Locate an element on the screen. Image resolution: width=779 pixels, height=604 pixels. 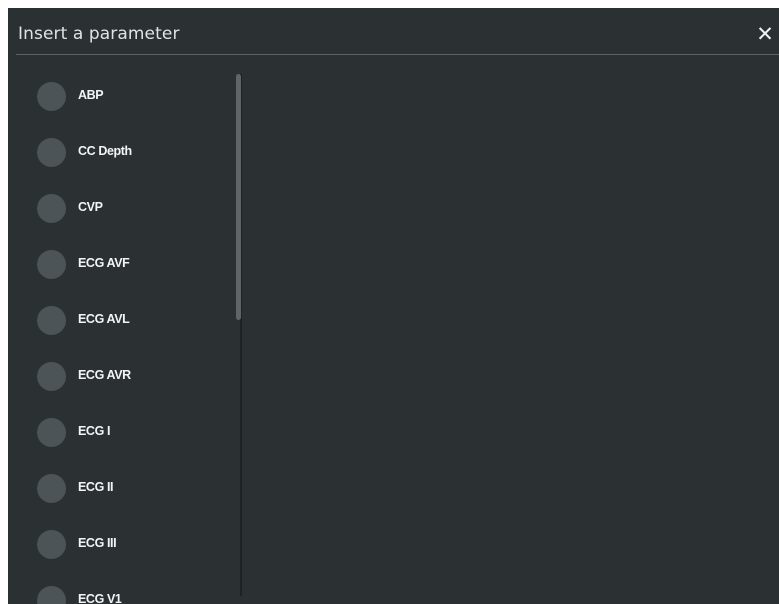
parameter-label: ECG I is located at coordinates (94, 431).